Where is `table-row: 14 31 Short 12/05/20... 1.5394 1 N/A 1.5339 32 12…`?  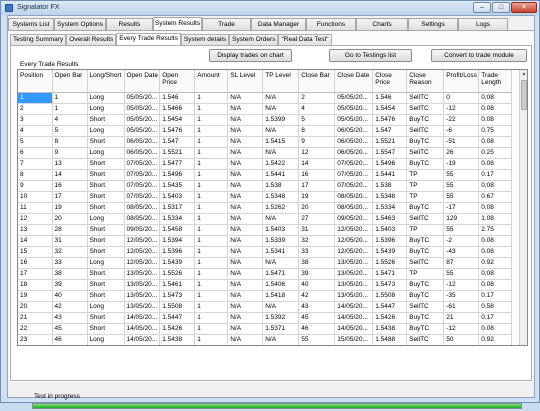 table-row: 14 31 Short 12/05/20... 1.5394 1 N/A 1.5339 32 12… is located at coordinates (265, 241).